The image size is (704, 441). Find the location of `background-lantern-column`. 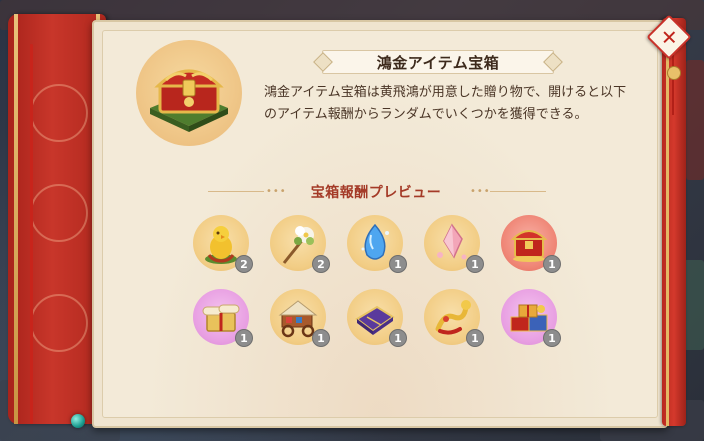

background-lantern-column is located at coordinates (695, 120).